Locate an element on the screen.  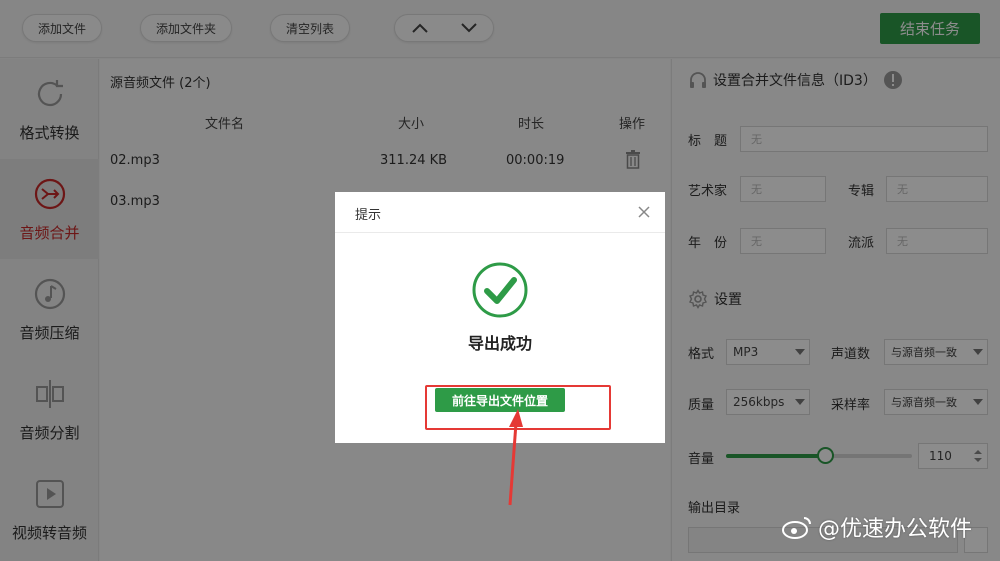
dialog-message: 导出成功 is located at coordinates (499, 343).